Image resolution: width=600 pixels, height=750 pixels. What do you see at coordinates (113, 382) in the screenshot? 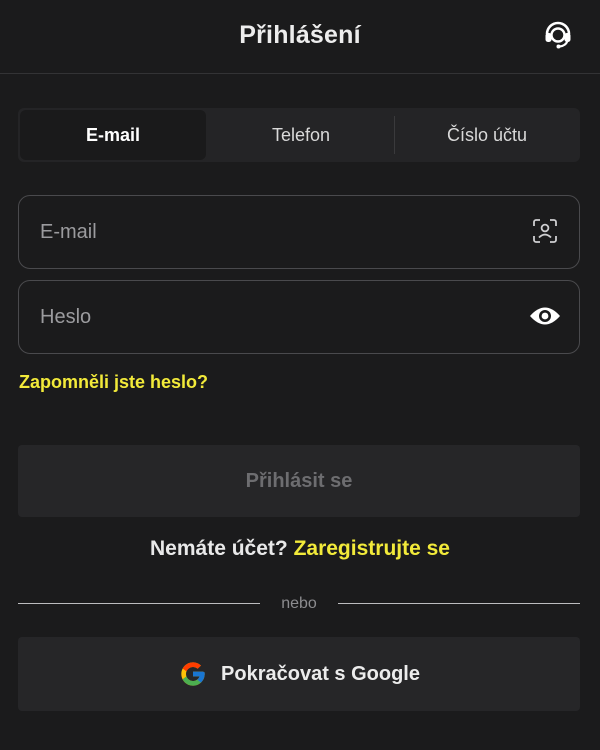
I see `forgot-password-link: Zapomněli jste heslo?` at bounding box center [113, 382].